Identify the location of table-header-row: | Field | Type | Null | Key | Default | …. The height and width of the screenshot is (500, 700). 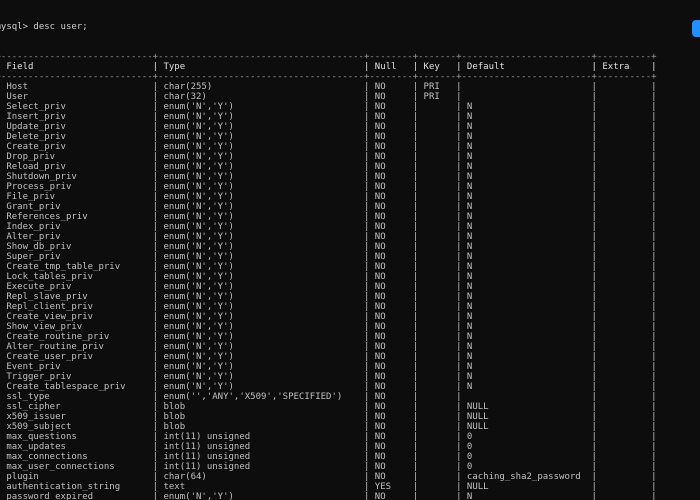
(328, 67).